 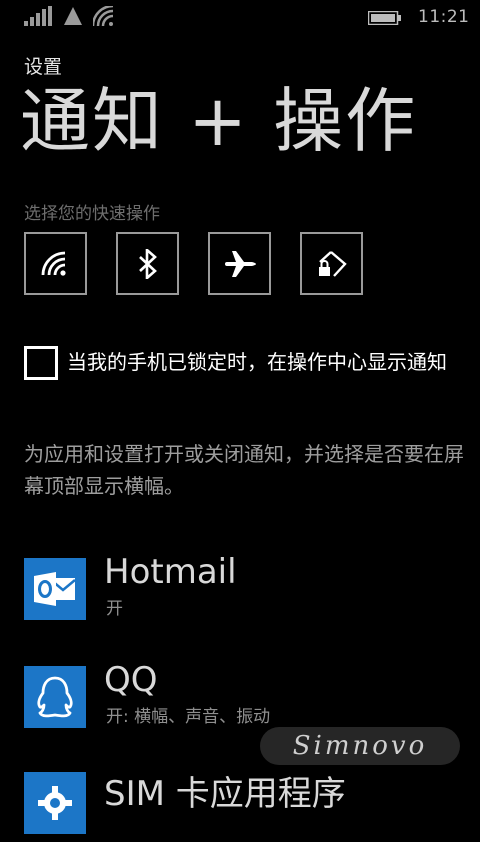 I want to click on quick-action-wifi, so click(x=55, y=263).